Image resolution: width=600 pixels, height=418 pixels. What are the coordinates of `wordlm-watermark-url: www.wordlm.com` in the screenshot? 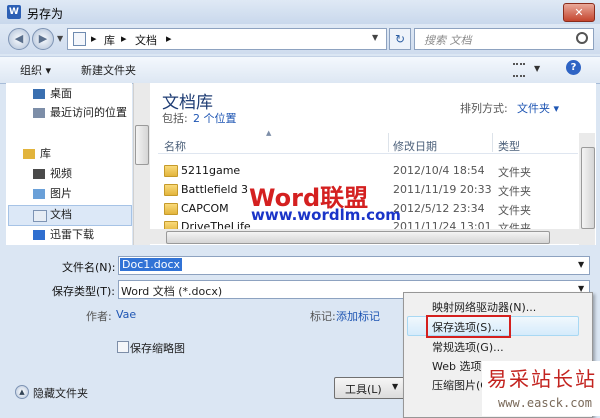 It's located at (326, 215).